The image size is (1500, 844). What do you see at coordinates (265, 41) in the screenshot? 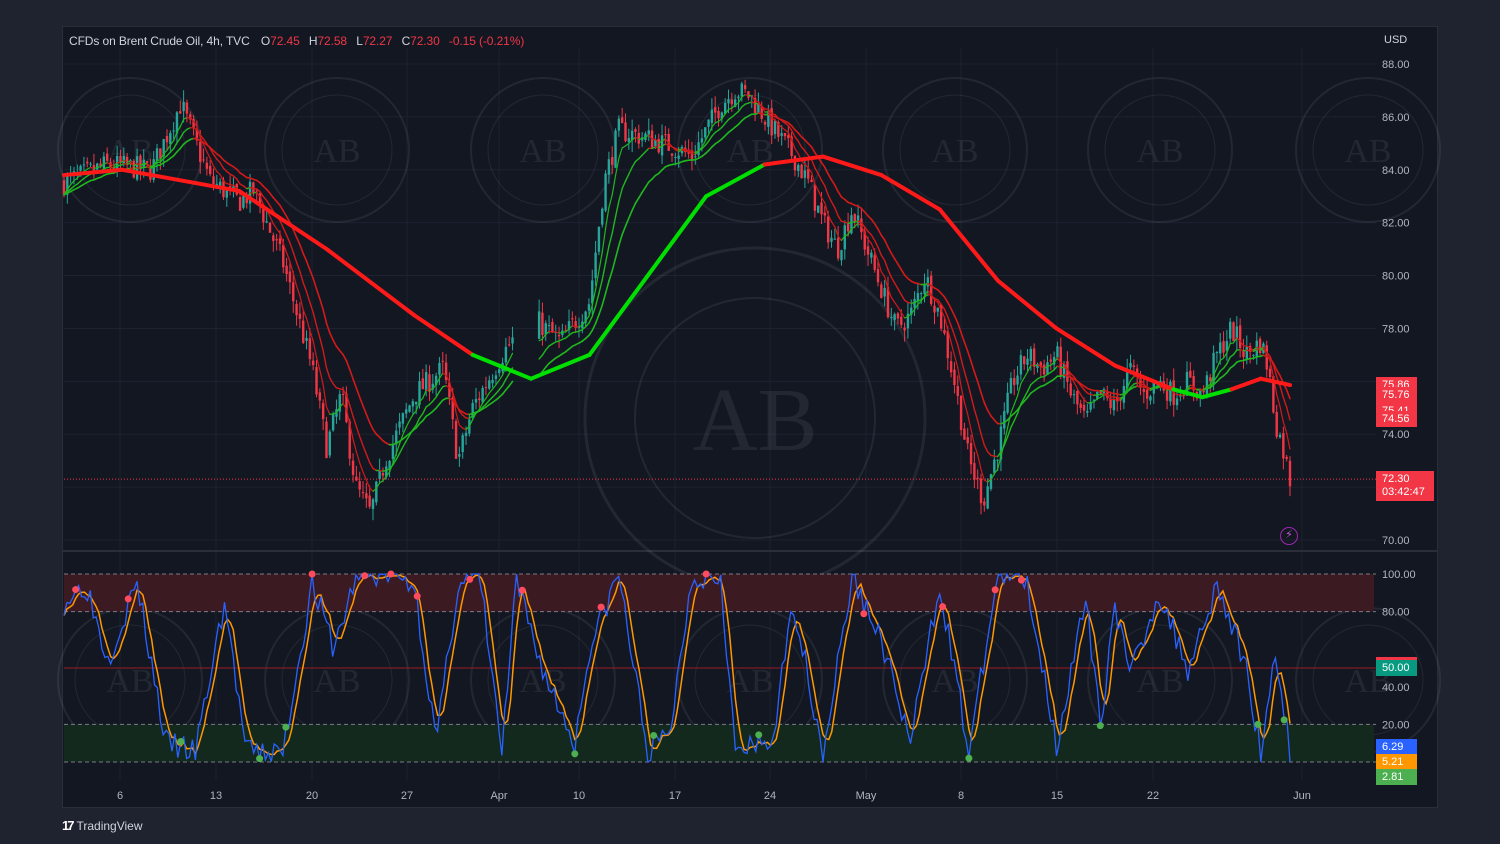
I see `open-label: O` at bounding box center [265, 41].